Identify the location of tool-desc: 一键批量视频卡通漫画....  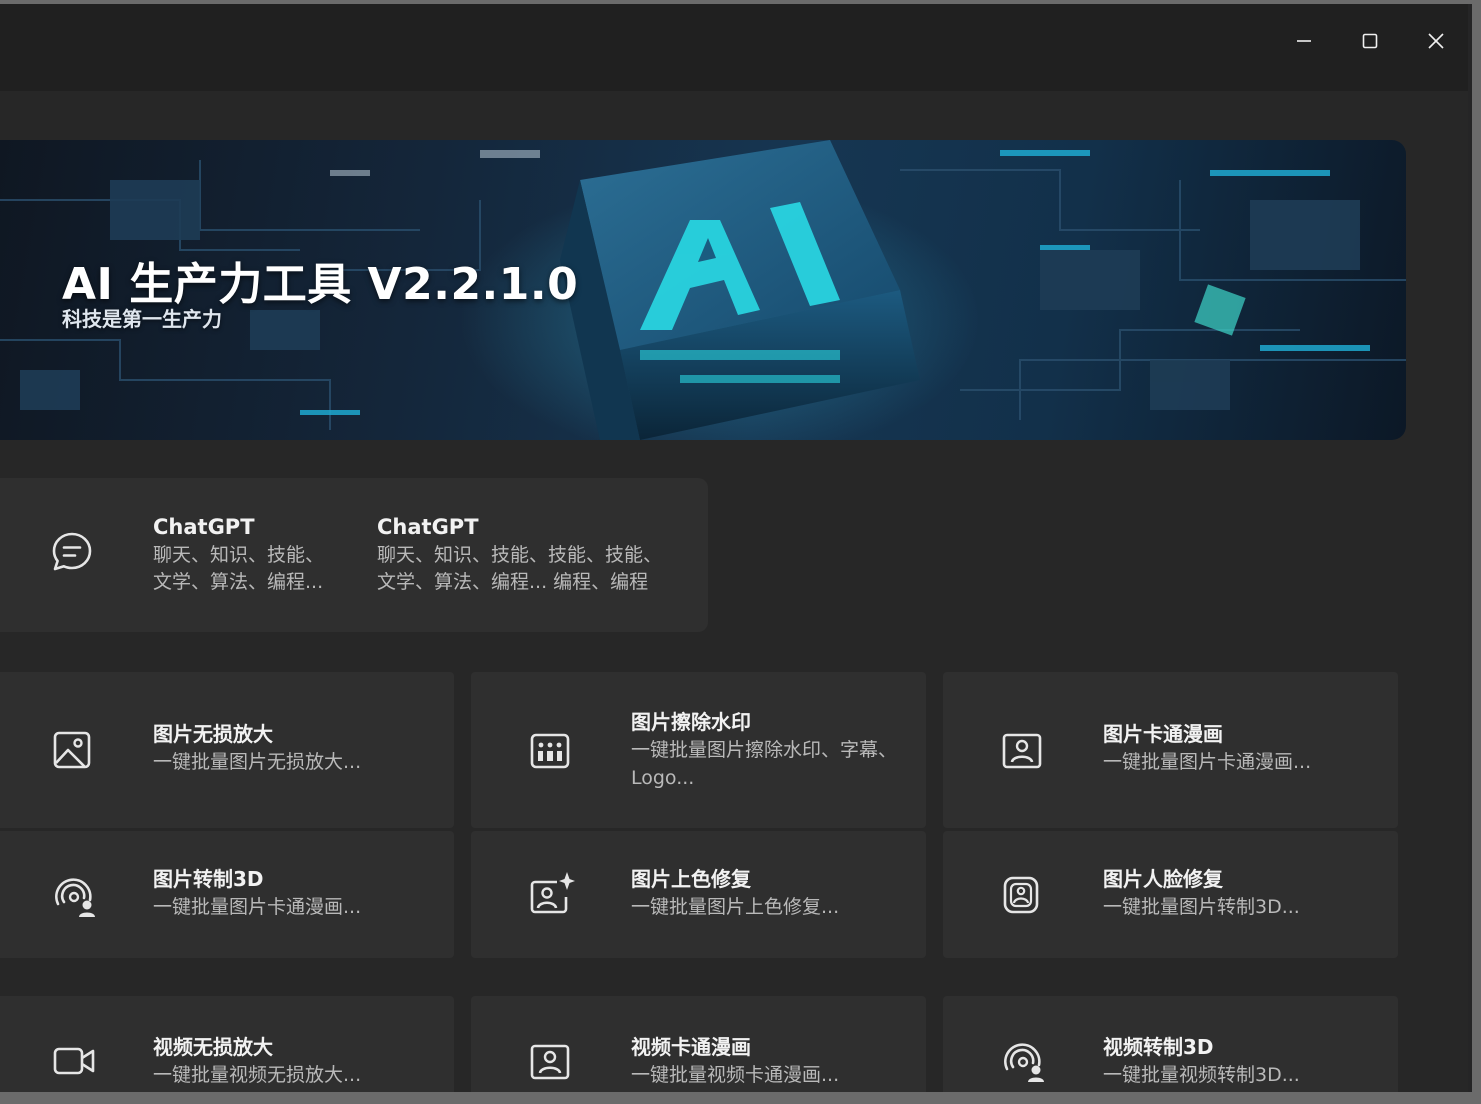
(735, 1075).